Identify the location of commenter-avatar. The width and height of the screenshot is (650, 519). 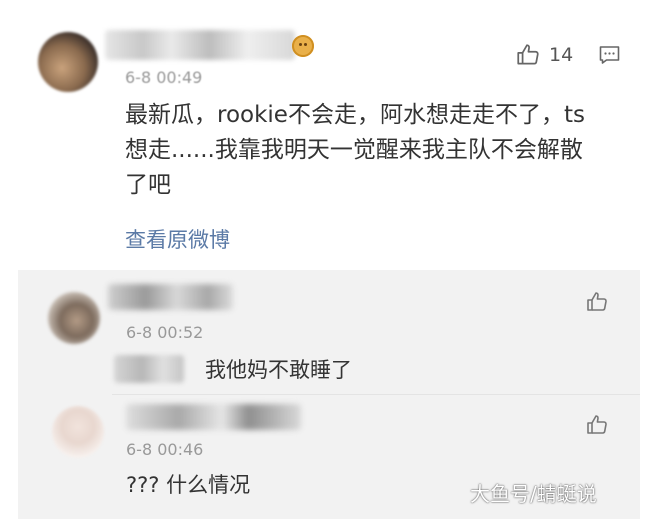
(68, 62).